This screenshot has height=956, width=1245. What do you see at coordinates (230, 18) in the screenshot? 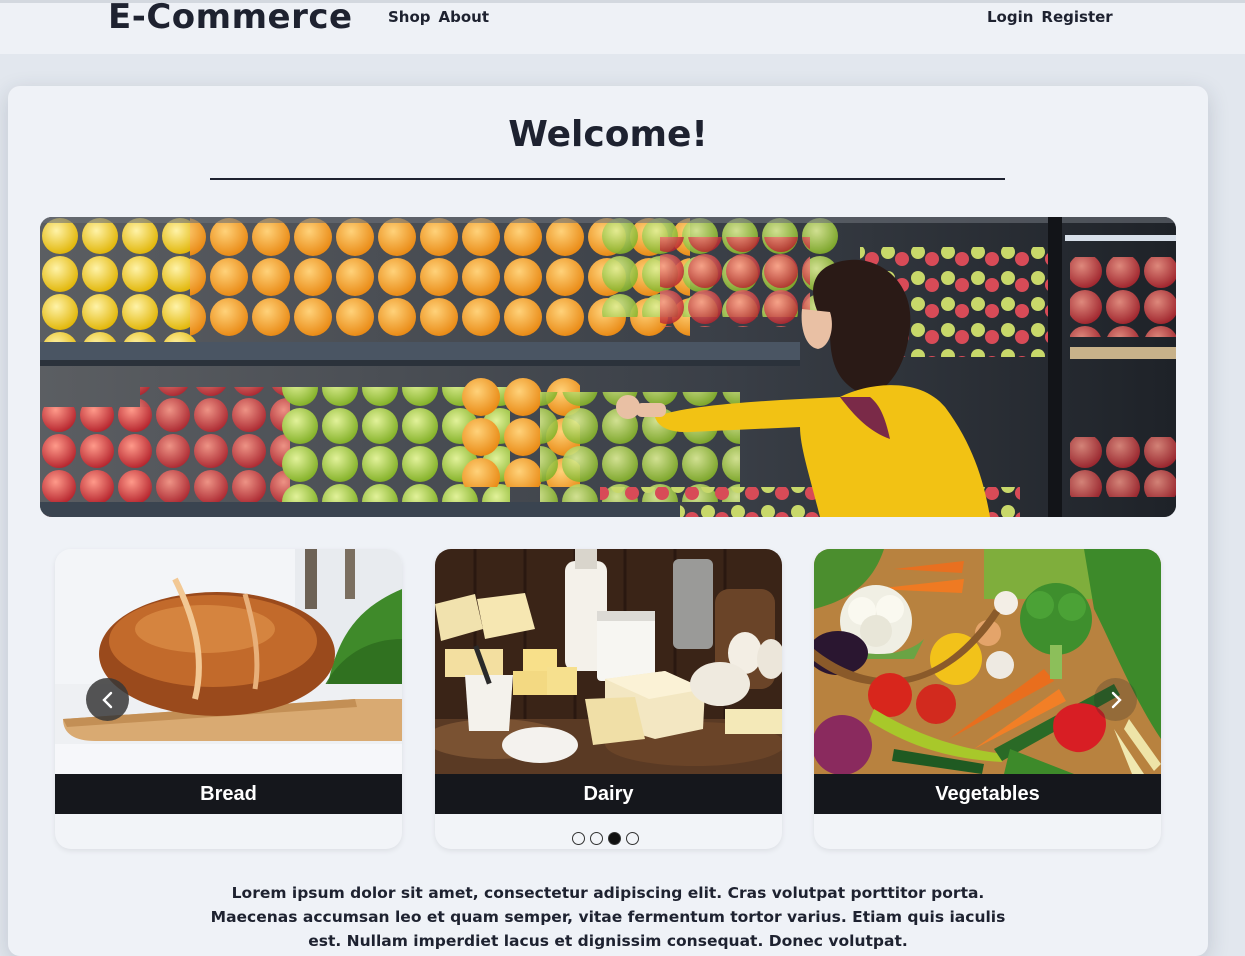
I see `brand-logo: E-Commerce` at bounding box center [230, 18].